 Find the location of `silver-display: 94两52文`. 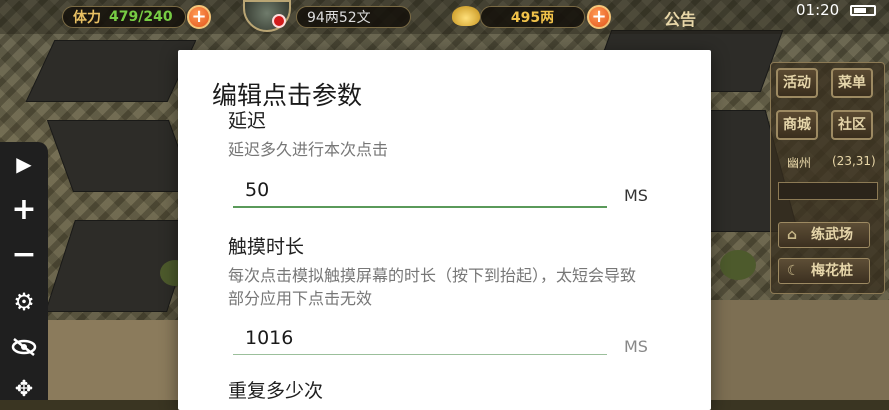

silver-display: 94两52文 is located at coordinates (353, 17).